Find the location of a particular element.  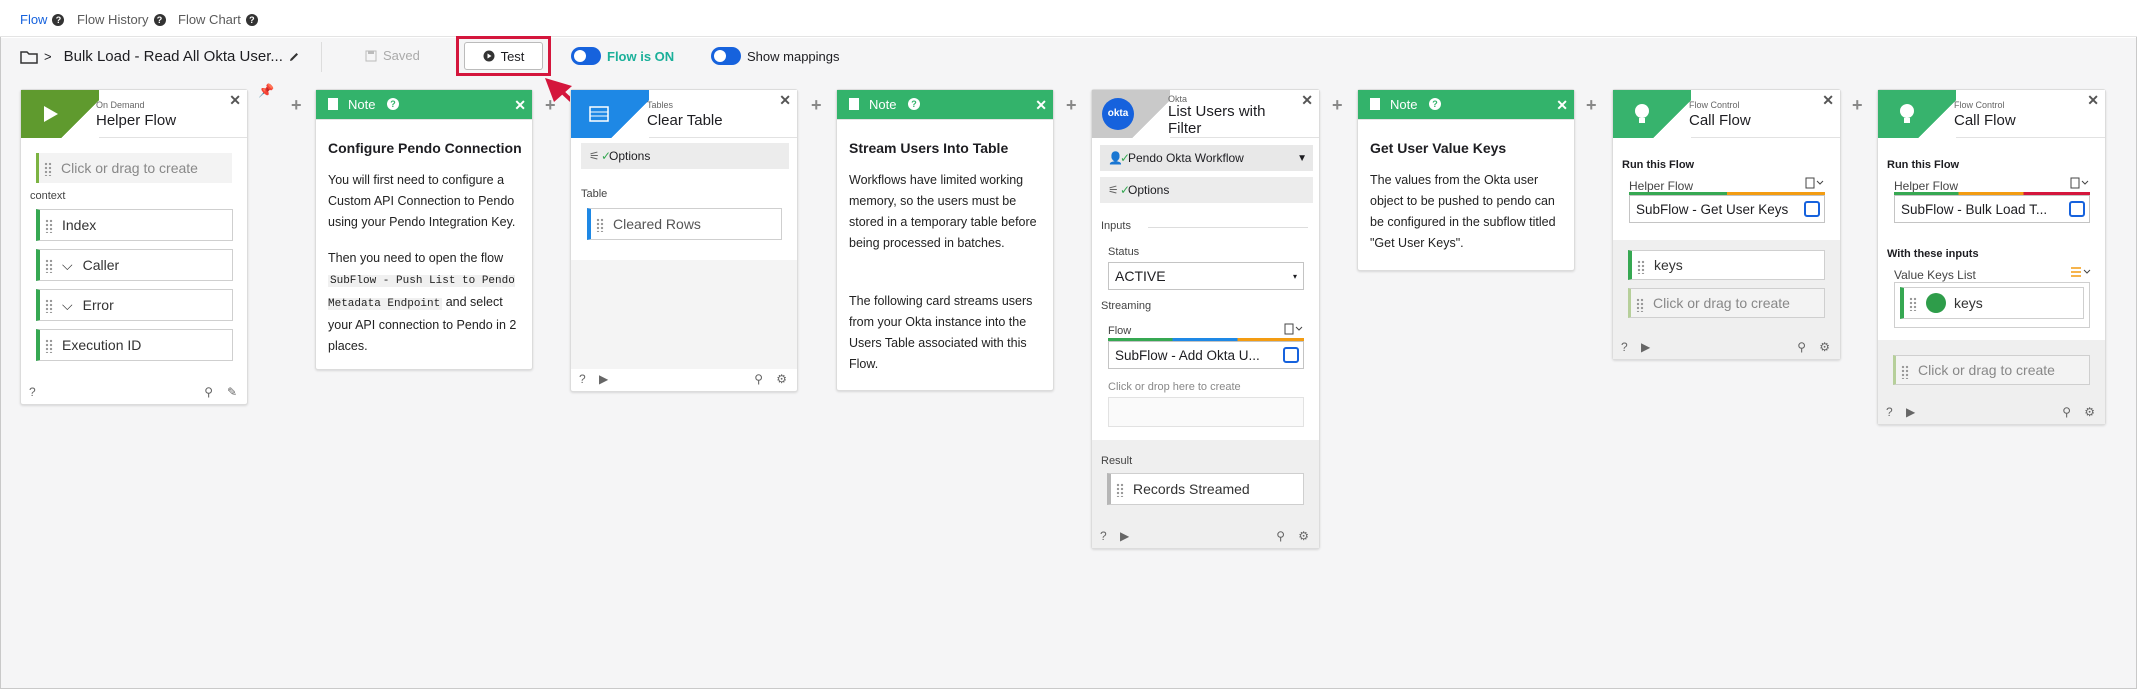

list-dropdown-icon is located at coordinates (2081, 272).